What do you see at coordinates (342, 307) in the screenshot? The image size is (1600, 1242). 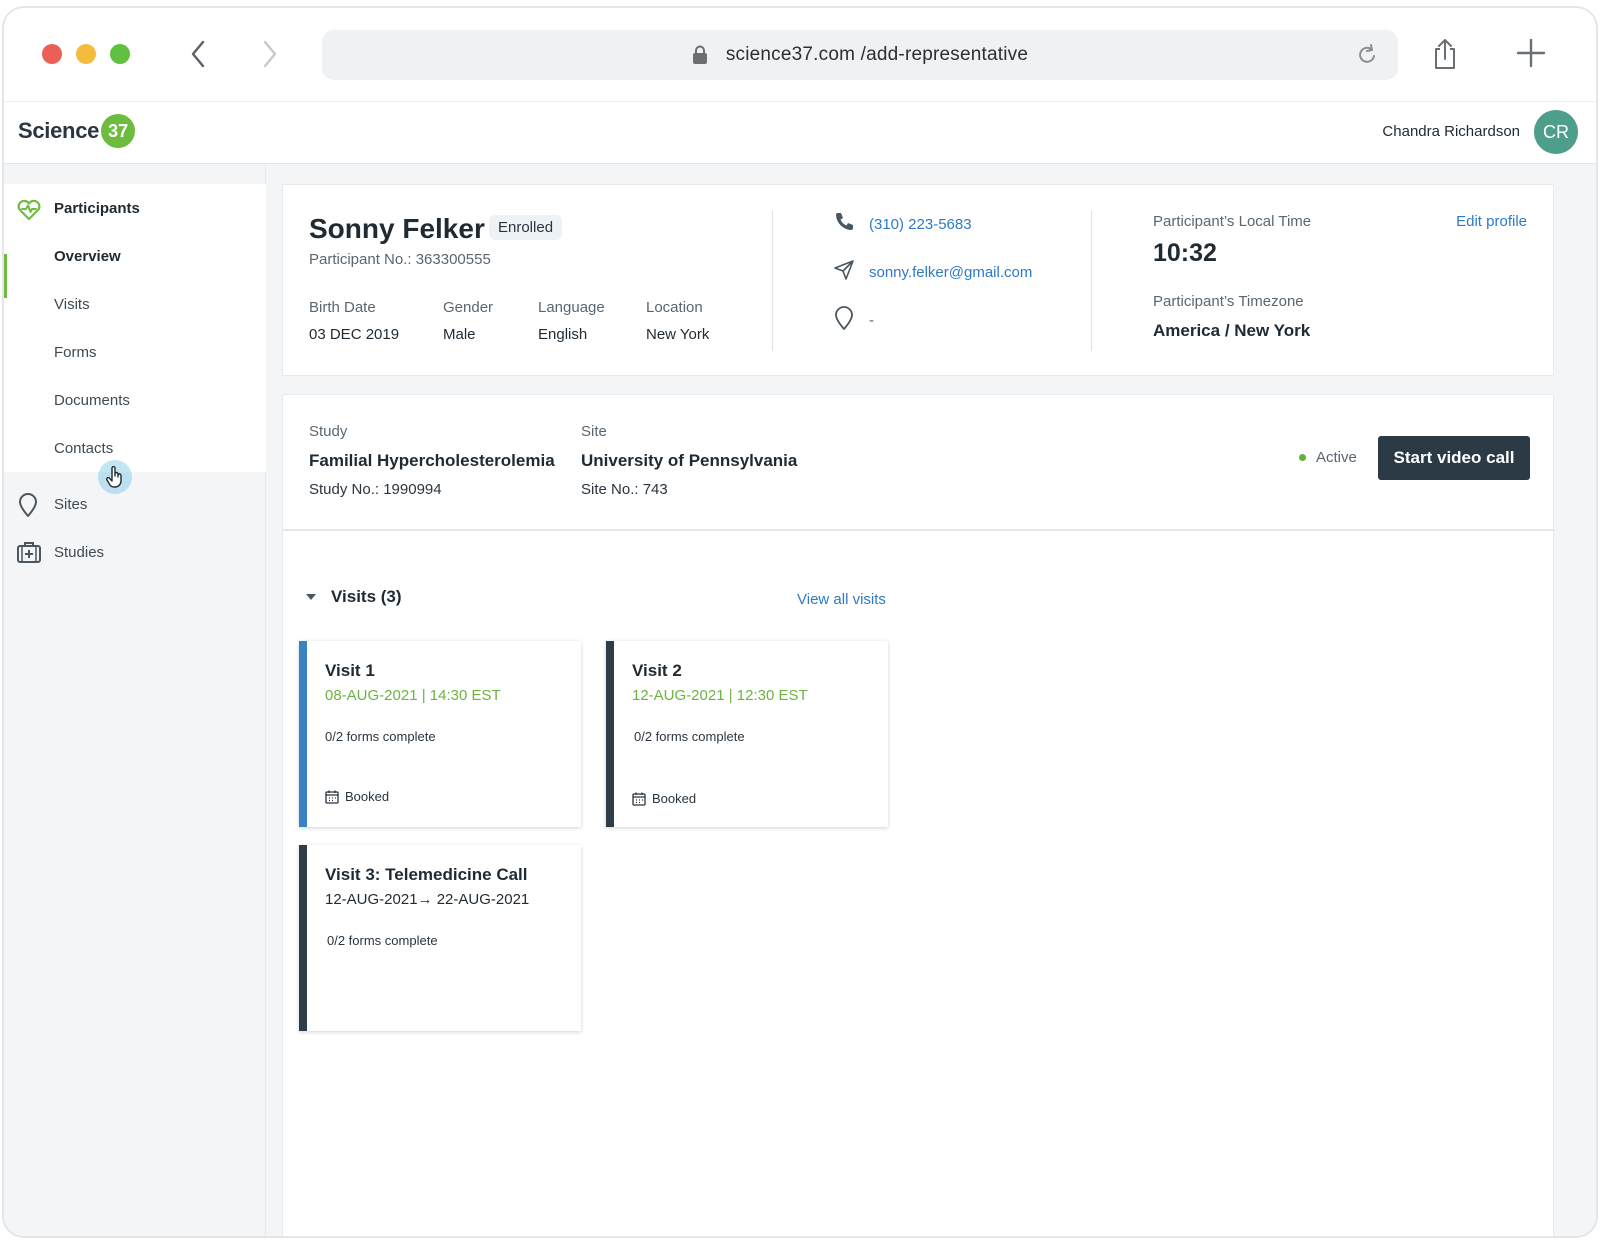 I see `birth-date-label: Birth Date` at bounding box center [342, 307].